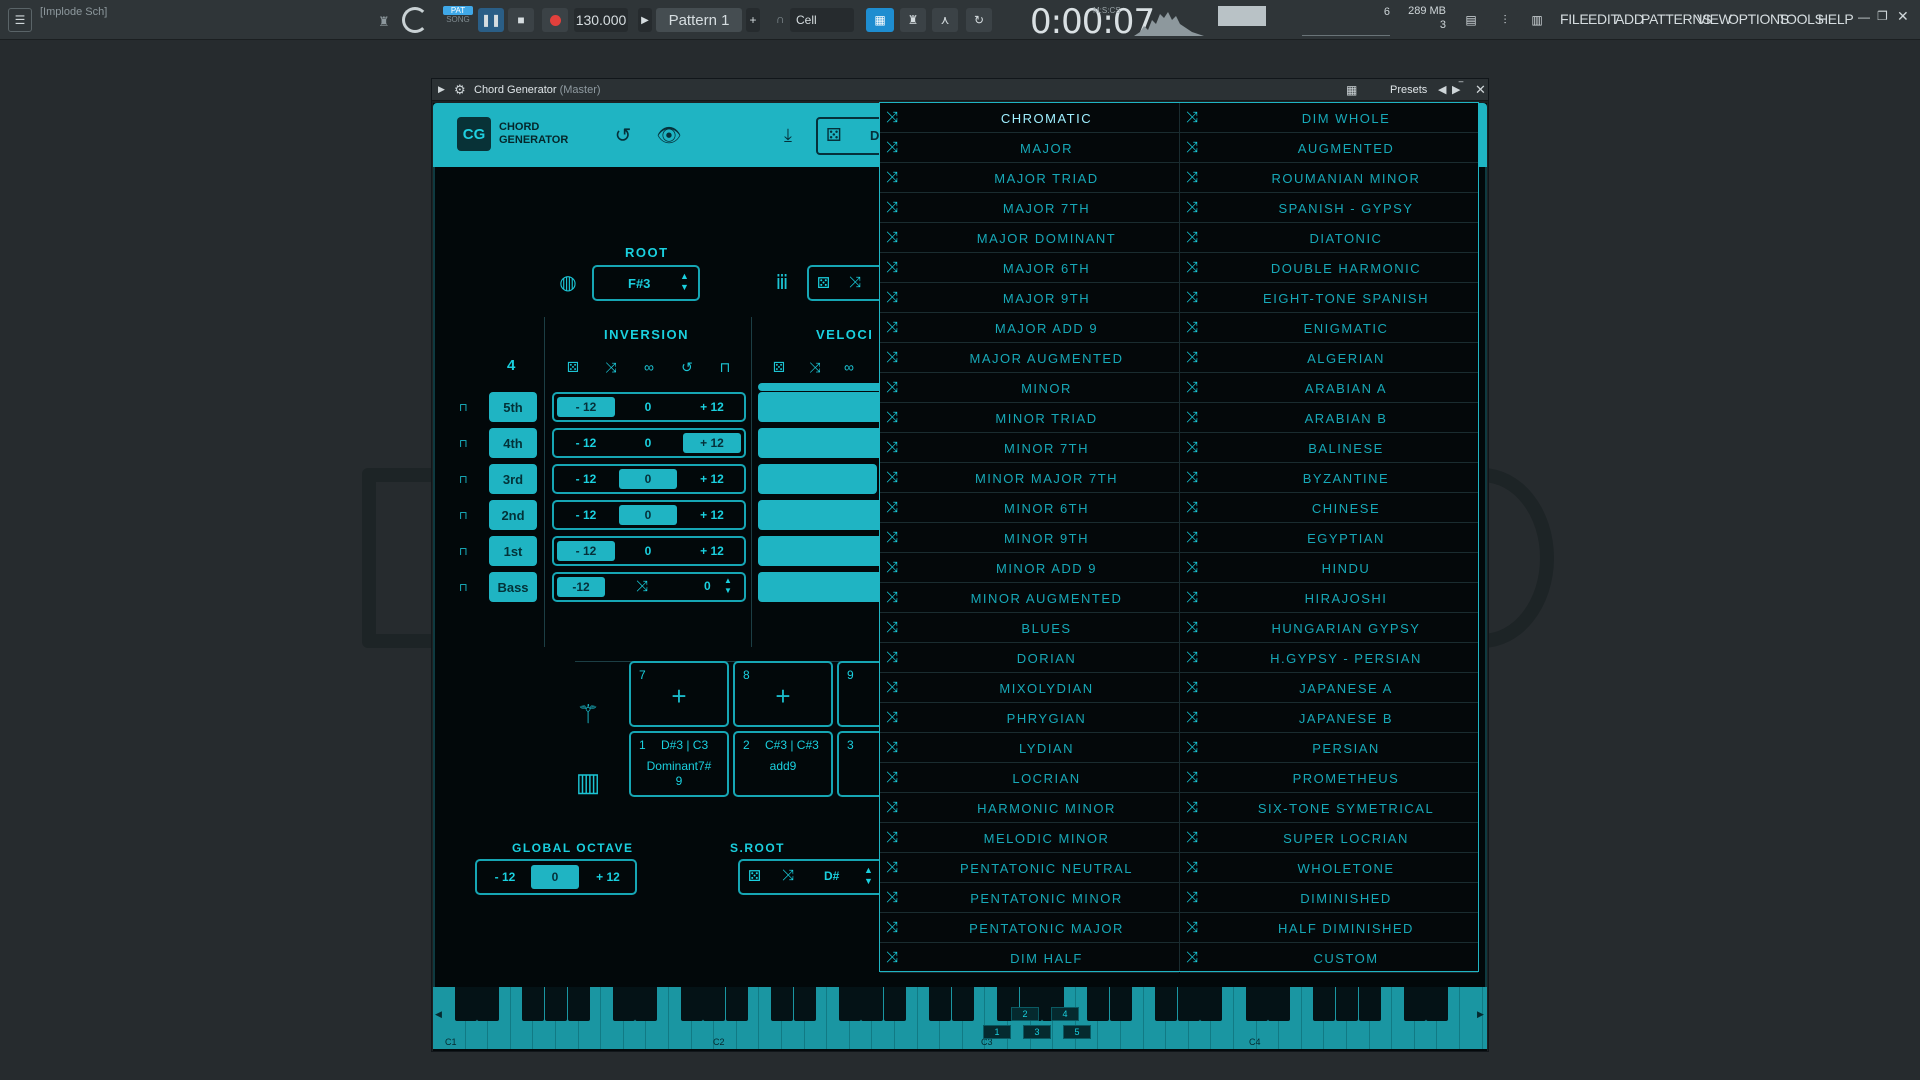  I want to click on scale-option: ⤨ PERSIAN, so click(1329, 748).